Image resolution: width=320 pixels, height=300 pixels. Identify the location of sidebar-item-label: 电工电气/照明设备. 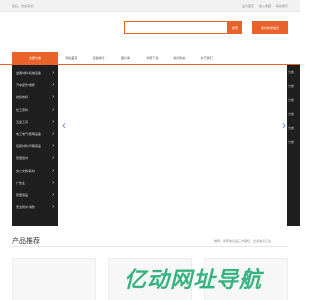
(28, 134).